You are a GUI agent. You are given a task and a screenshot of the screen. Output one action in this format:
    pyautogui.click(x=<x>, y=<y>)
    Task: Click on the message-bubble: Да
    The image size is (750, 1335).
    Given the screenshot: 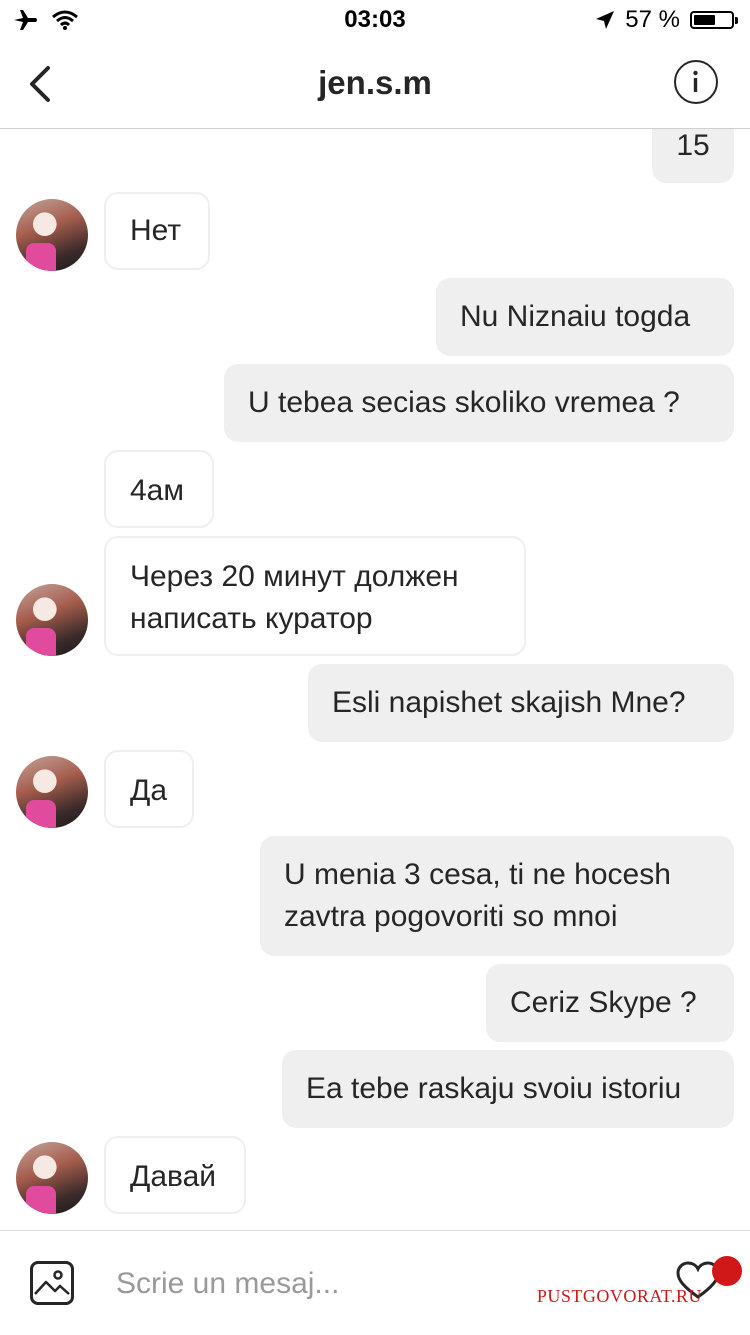 What is the action you would take?
    pyautogui.click(x=149, y=789)
    